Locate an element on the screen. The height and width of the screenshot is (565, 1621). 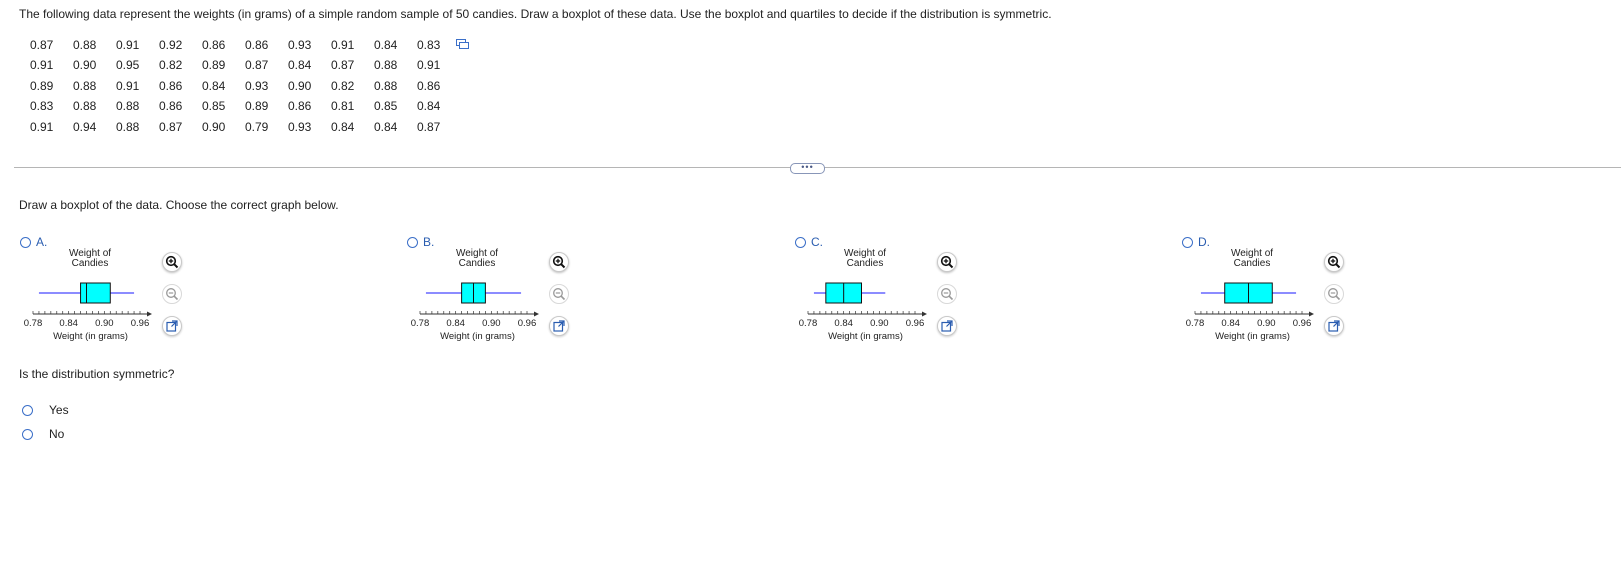
data-cell: 0.94 is located at coordinates (85, 126).